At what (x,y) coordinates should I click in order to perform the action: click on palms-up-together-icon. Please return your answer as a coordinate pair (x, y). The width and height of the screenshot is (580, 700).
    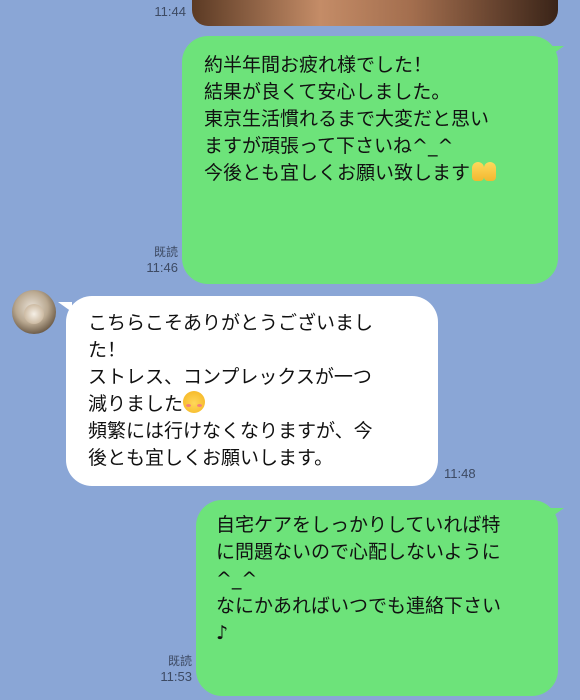
    Looking at the image, I should click on (484, 171).